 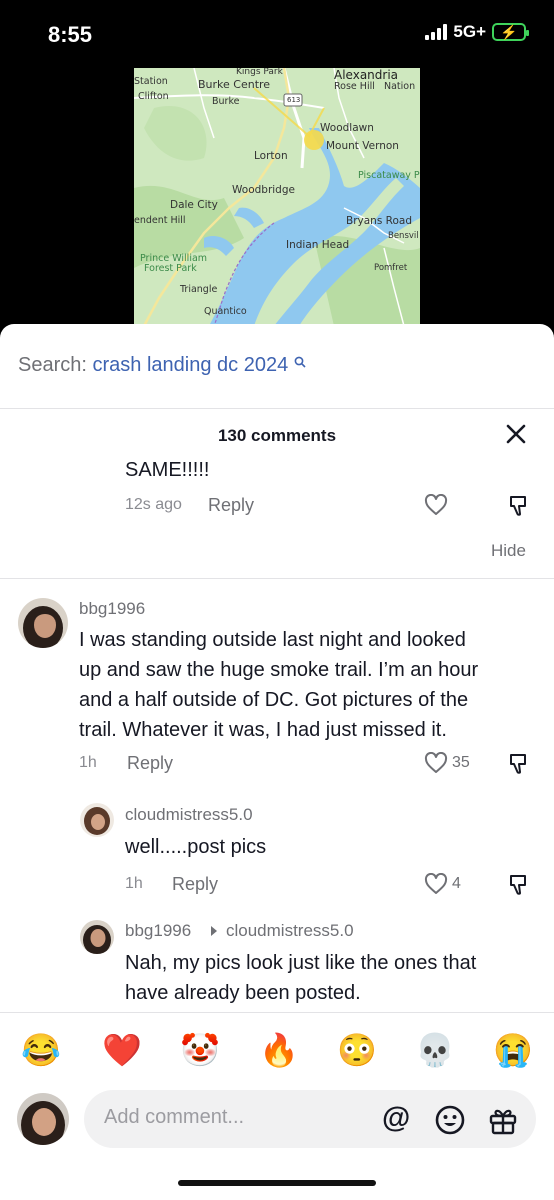 What do you see at coordinates (391, 268) in the screenshot?
I see `map-label-pomfret: Pomfret` at bounding box center [391, 268].